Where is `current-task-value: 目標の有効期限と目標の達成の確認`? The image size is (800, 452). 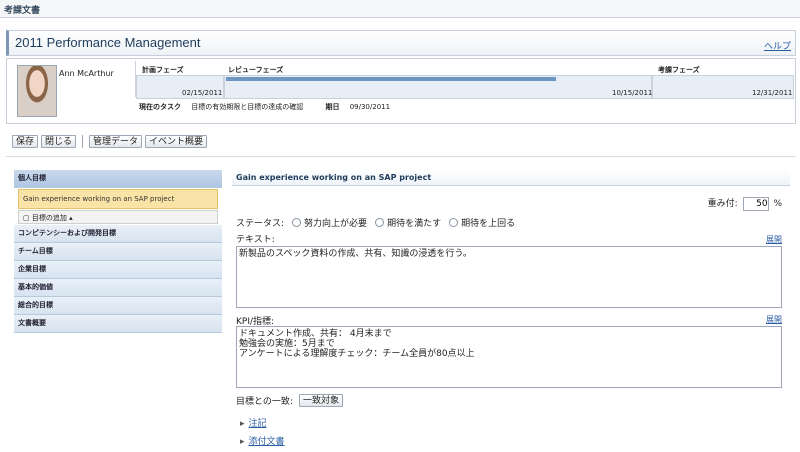 current-task-value: 目標の有効期限と目標の達成の確認 is located at coordinates (247, 107).